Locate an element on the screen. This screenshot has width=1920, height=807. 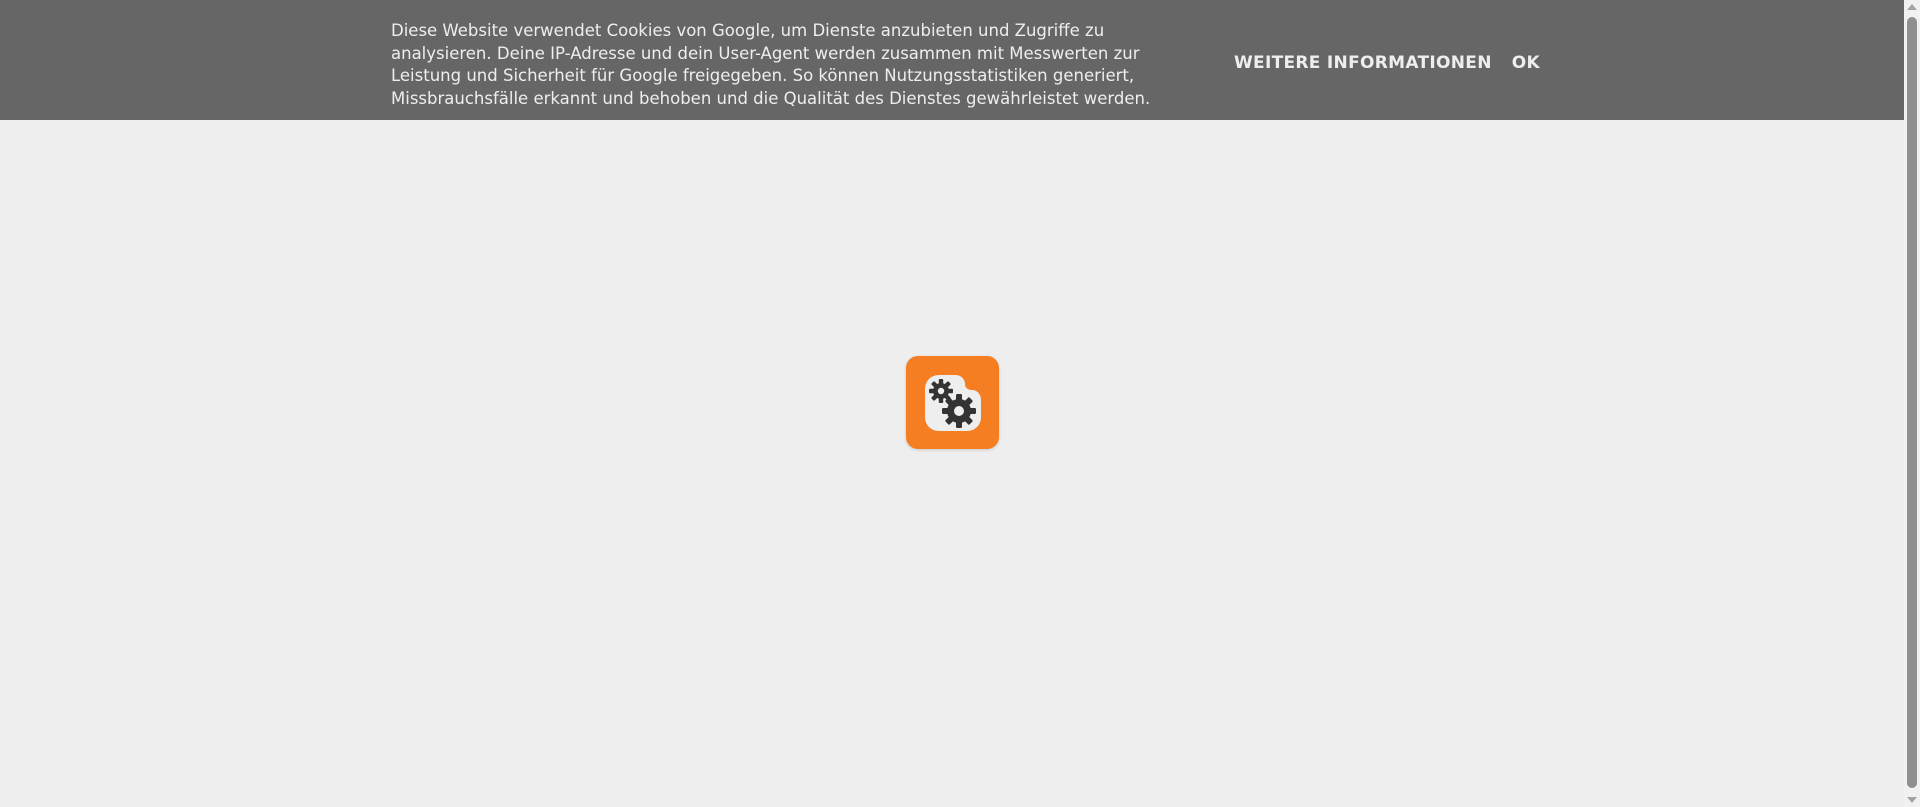
cookie-notice-actions: WEITERE INFORMATIONEN OK is located at coordinates (1387, 63).